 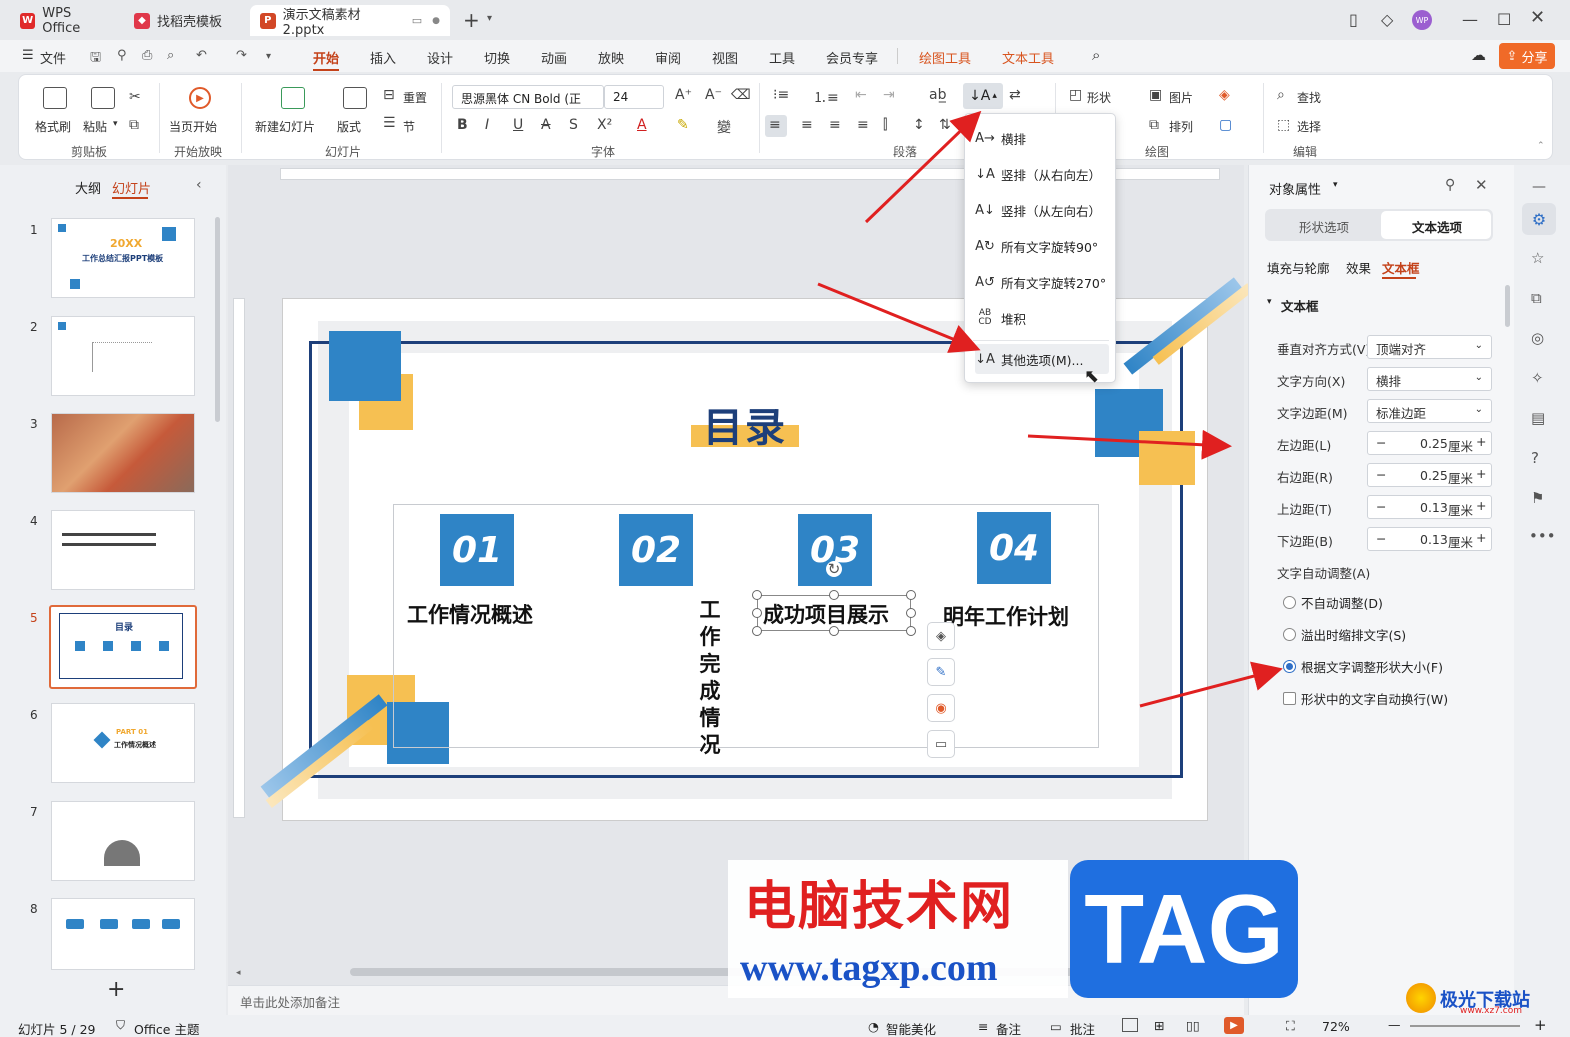 What do you see at coordinates (1028, 57) in the screenshot?
I see `menu-text-tools: 文本工具` at bounding box center [1028, 57].